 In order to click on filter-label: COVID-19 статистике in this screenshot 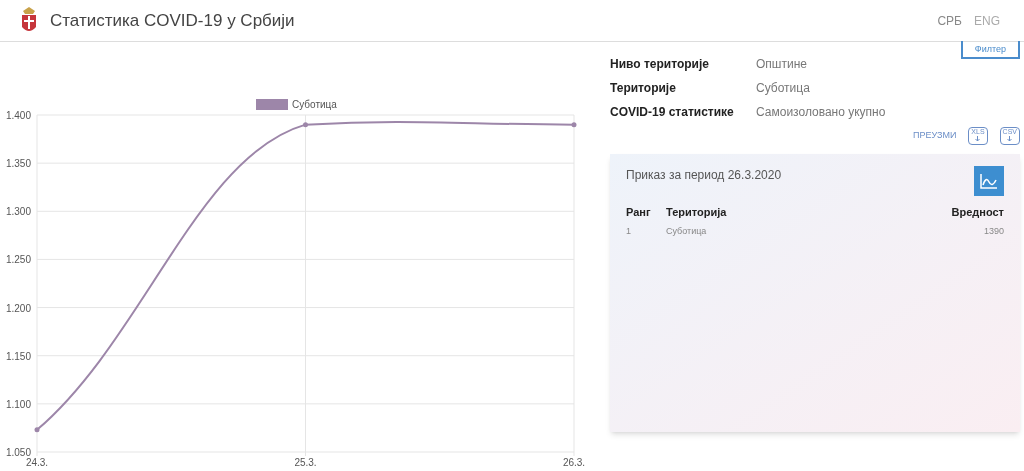, I will do `click(672, 112)`.